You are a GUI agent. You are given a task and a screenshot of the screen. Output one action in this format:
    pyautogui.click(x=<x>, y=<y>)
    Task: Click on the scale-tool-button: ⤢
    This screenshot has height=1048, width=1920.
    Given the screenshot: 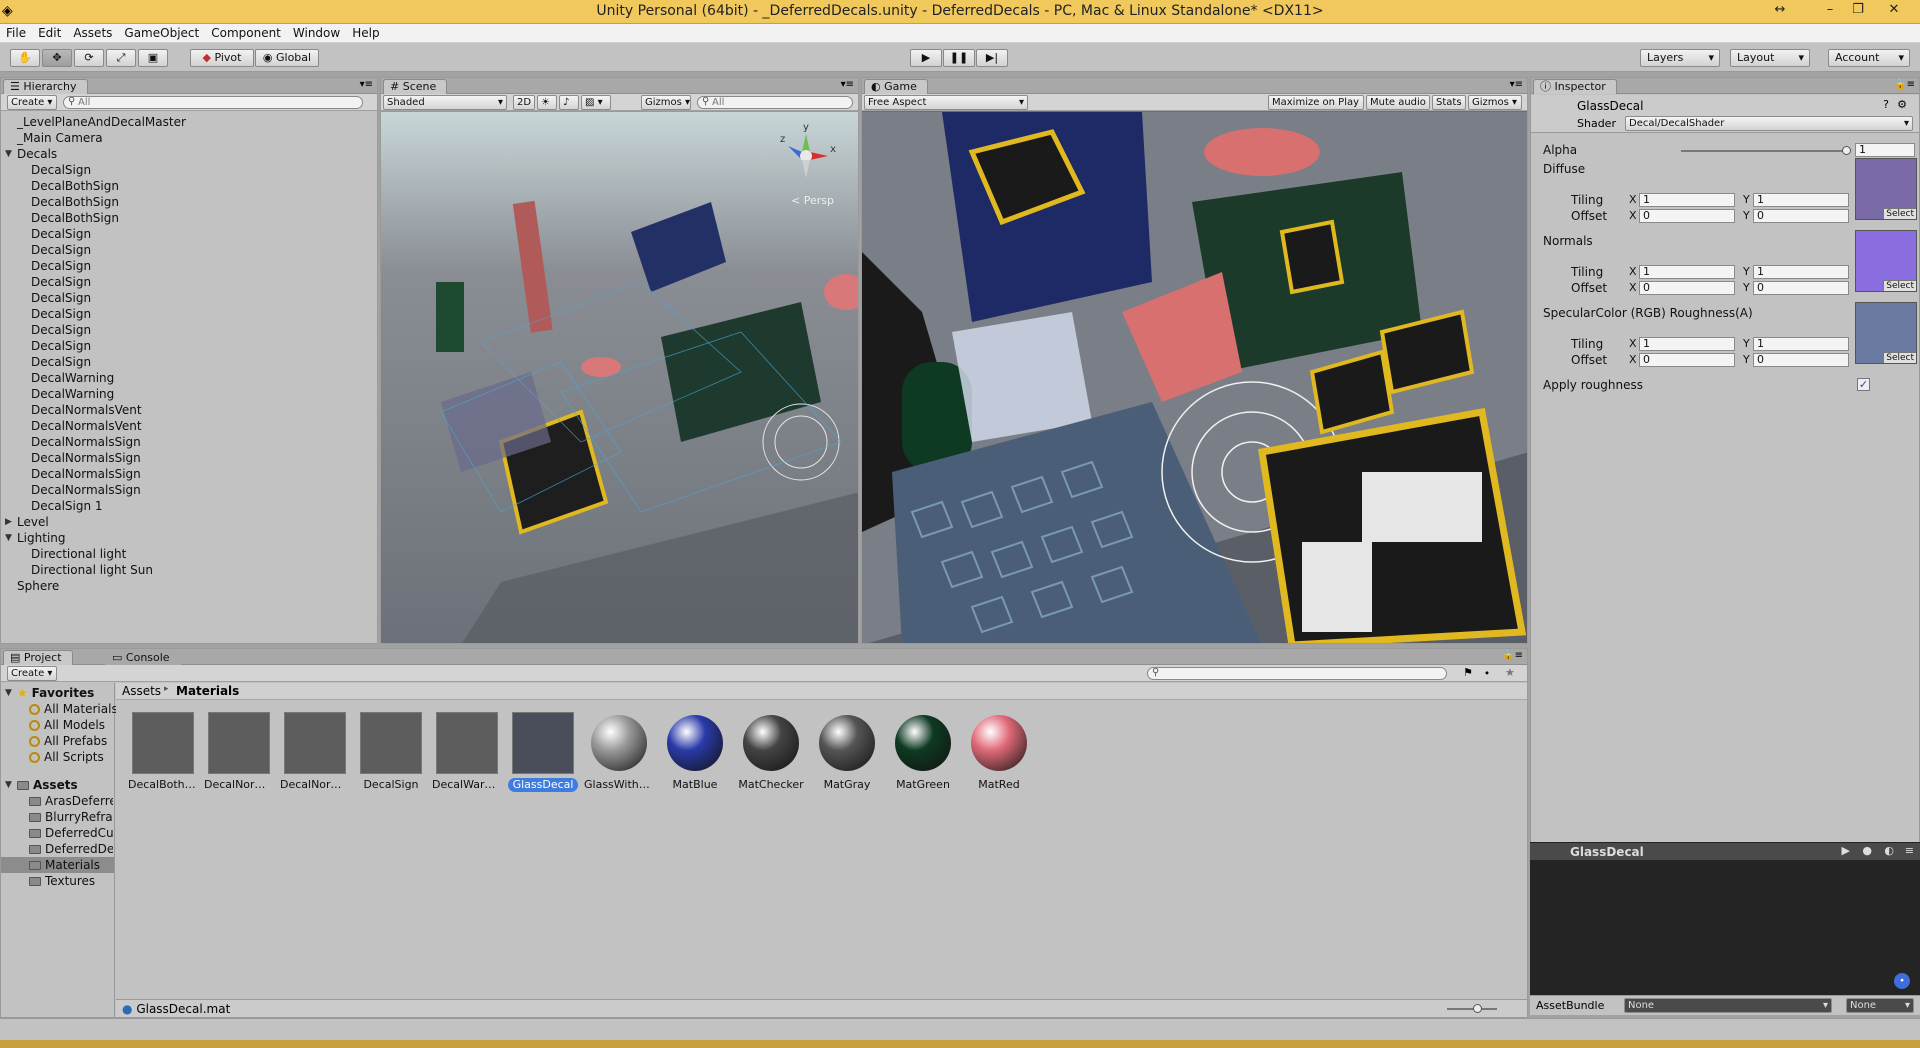 What is the action you would take?
    pyautogui.click(x=121, y=58)
    